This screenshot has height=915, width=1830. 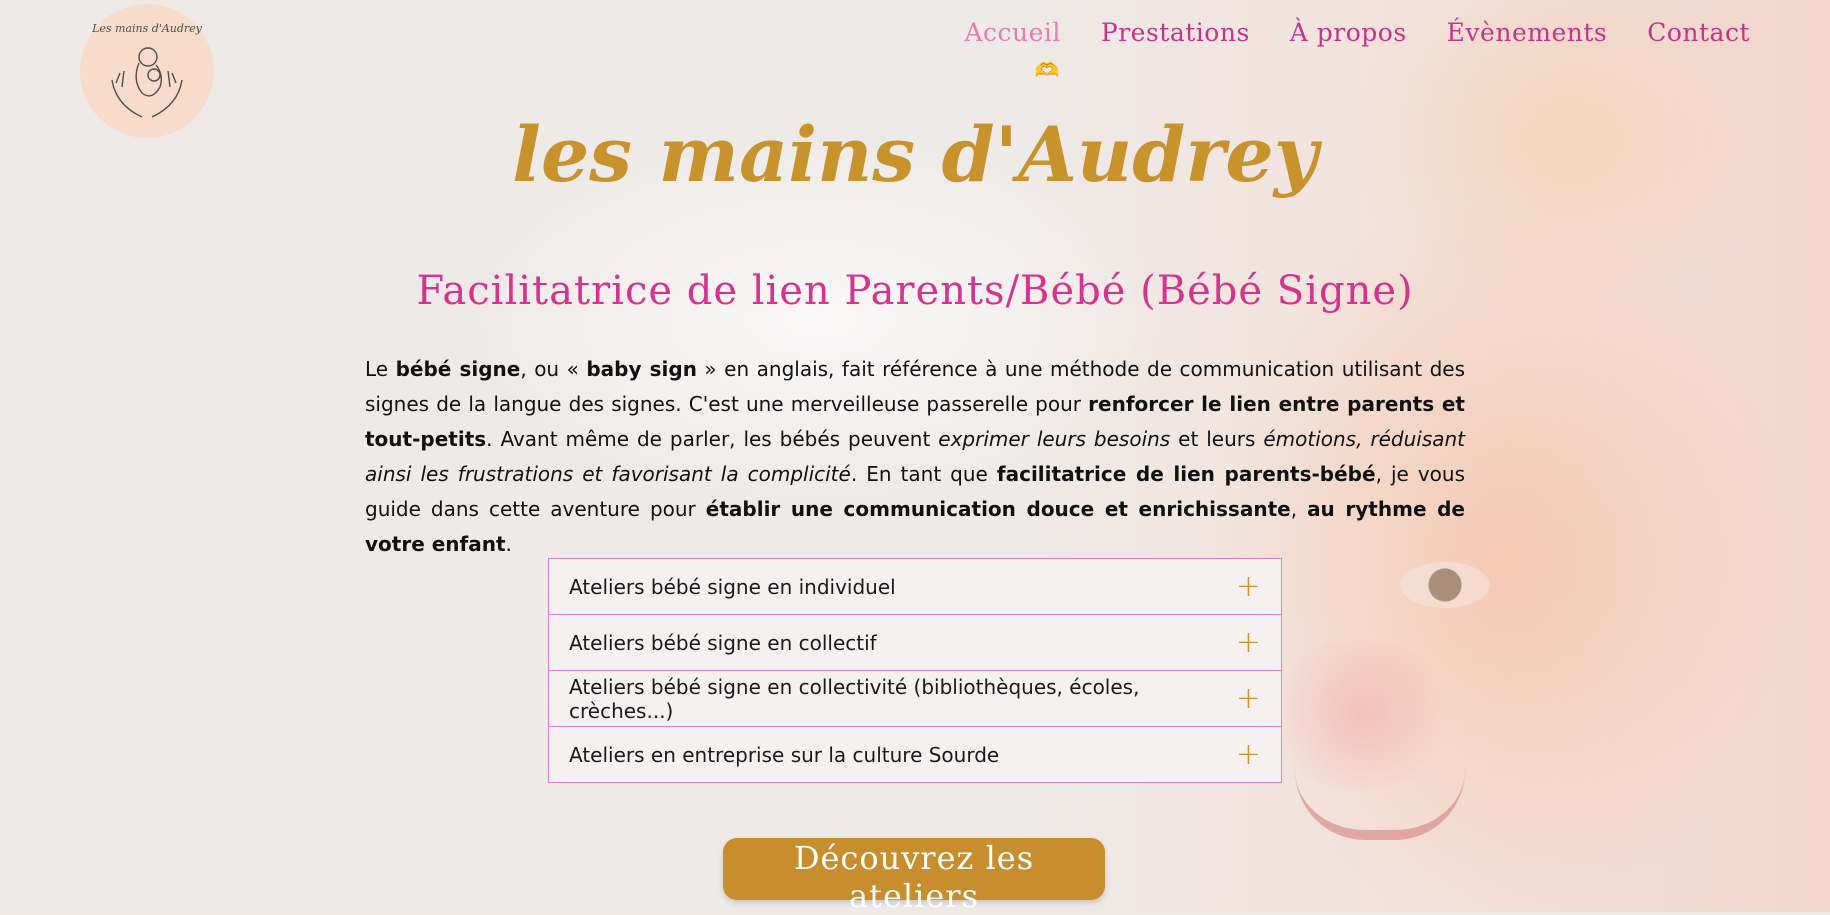 I want to click on discover-workshops-button: Découvrez les ateliers, so click(x=914, y=876).